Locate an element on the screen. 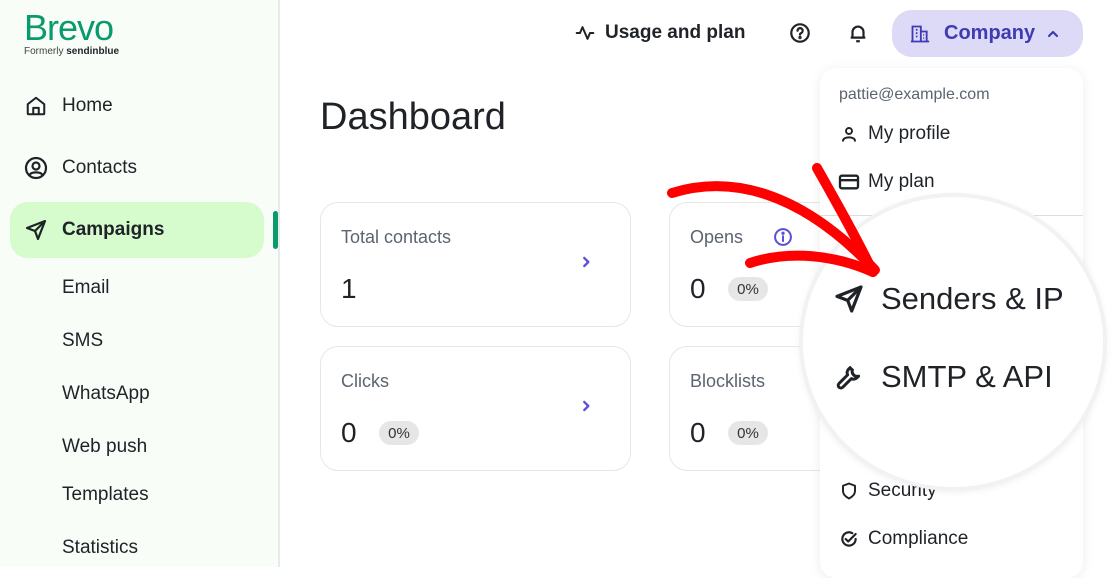 This screenshot has width=1116, height=578. sidebar-subitem-web-push: Web push is located at coordinates (104, 447).